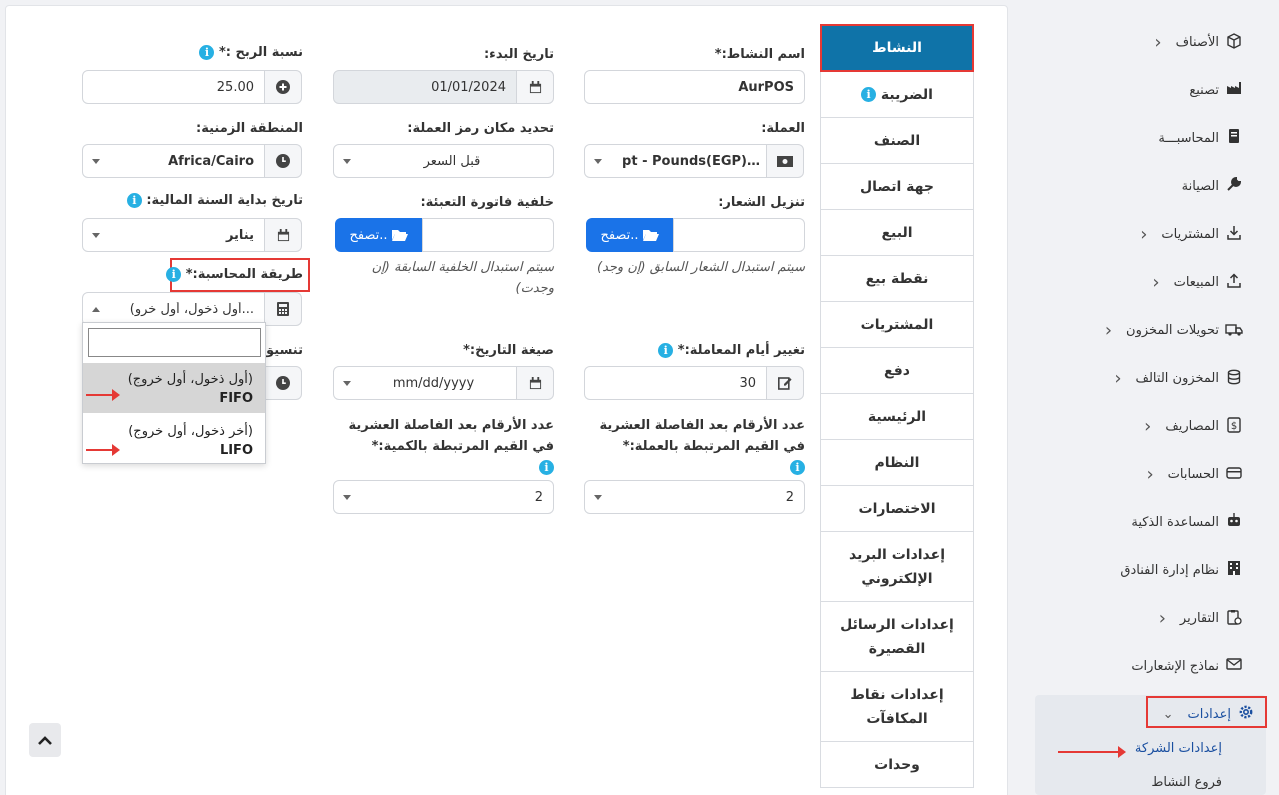 Image resolution: width=1279 pixels, height=795 pixels. I want to click on sidebar-item: المشتريات ‹, so click(1191, 234).